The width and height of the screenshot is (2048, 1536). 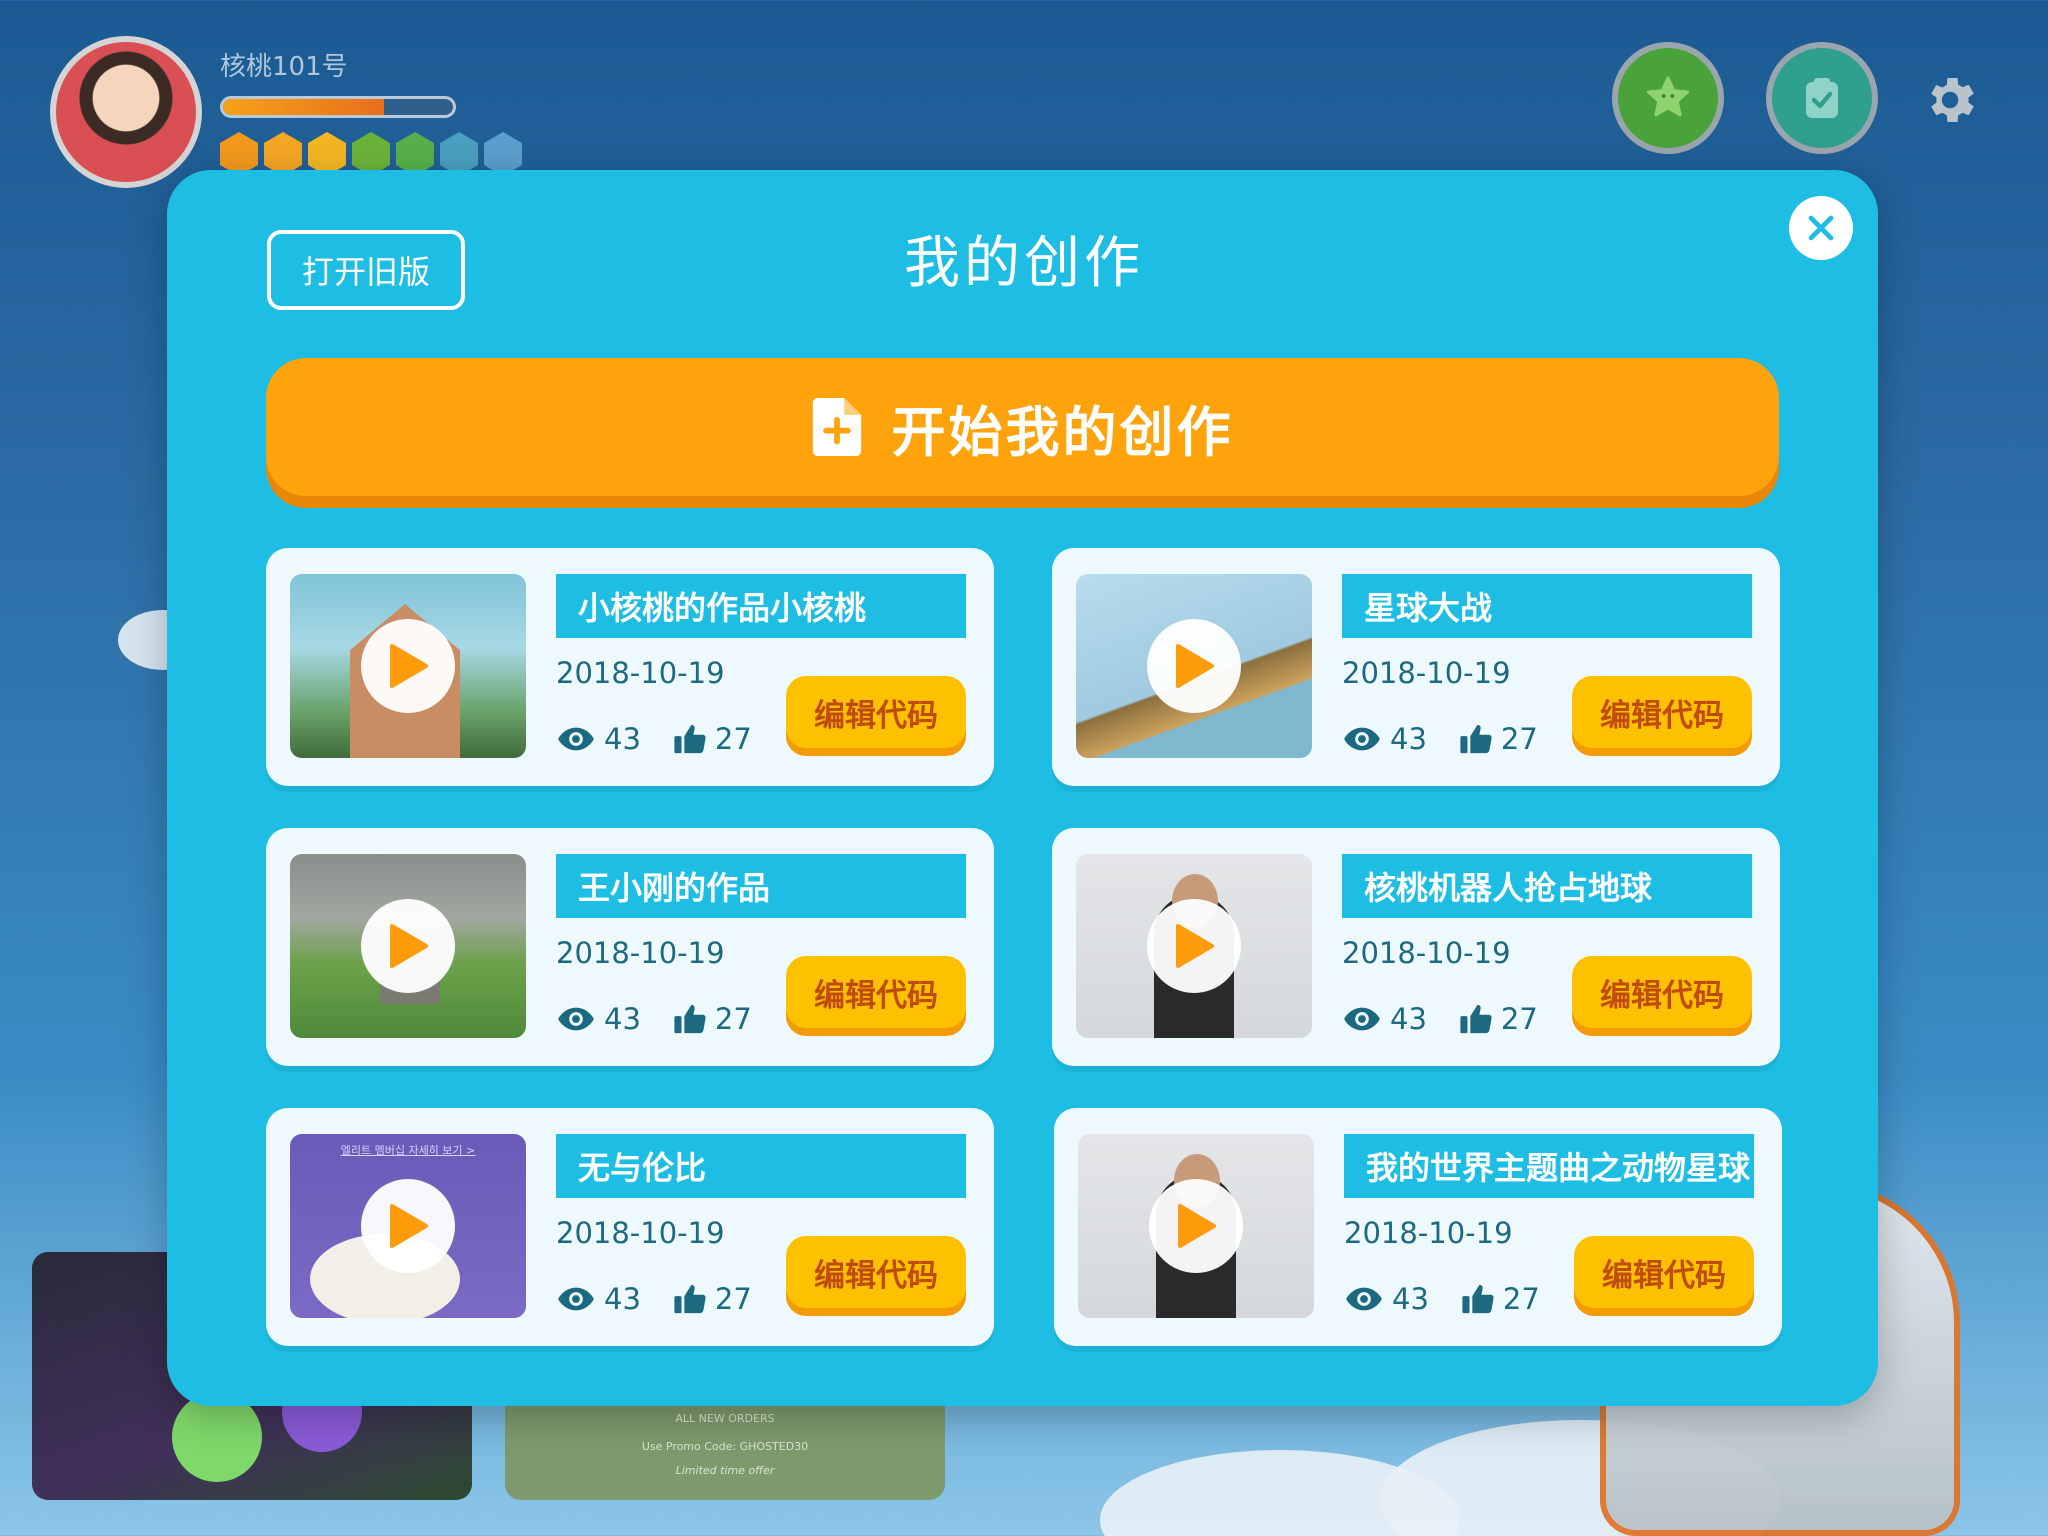 I want to click on star-icon, so click(x=1668, y=96).